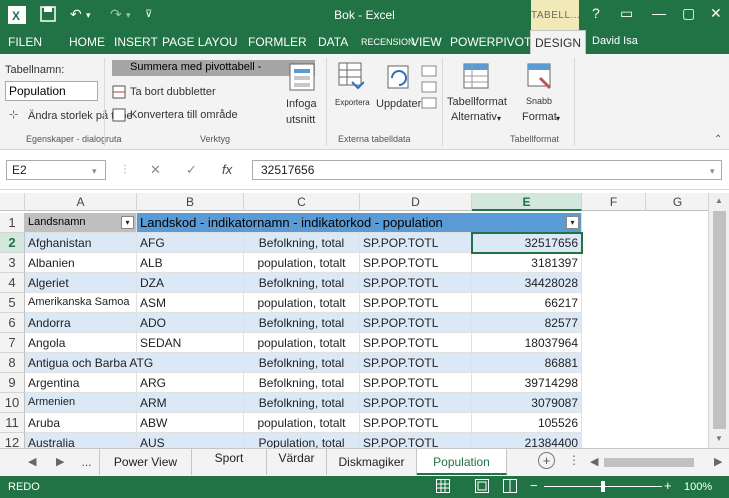 This screenshot has width=729, height=498. What do you see at coordinates (173, 92) in the screenshot?
I see `remove-duplicates-button: Ta bort dubbletter` at bounding box center [173, 92].